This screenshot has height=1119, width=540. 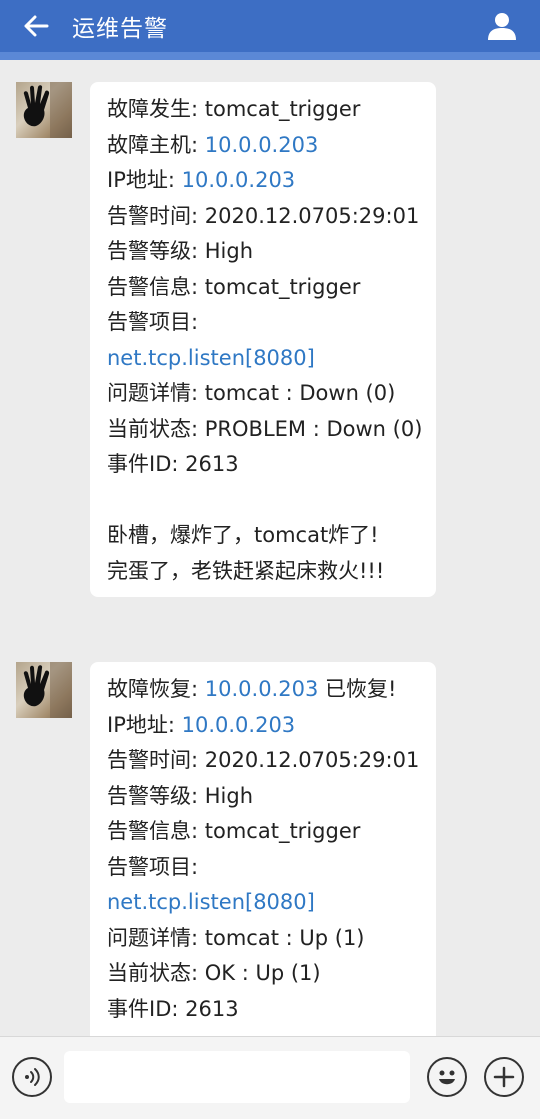 I want to click on emoji-button, so click(x=447, y=1077).